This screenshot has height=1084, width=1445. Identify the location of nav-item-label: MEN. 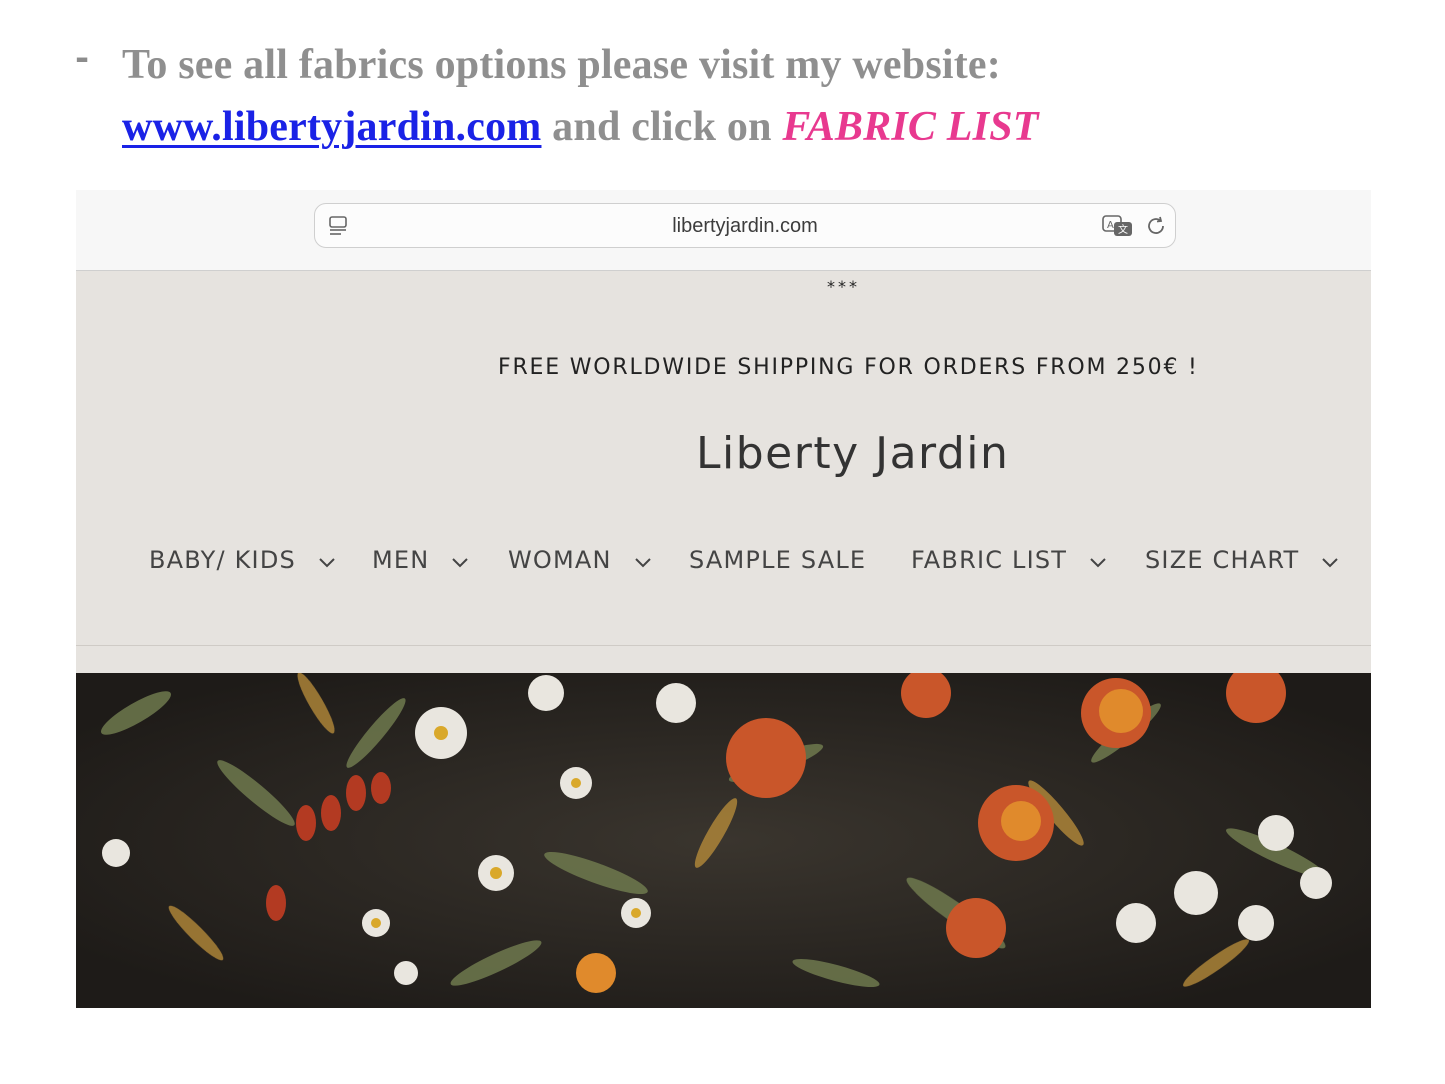
(401, 560).